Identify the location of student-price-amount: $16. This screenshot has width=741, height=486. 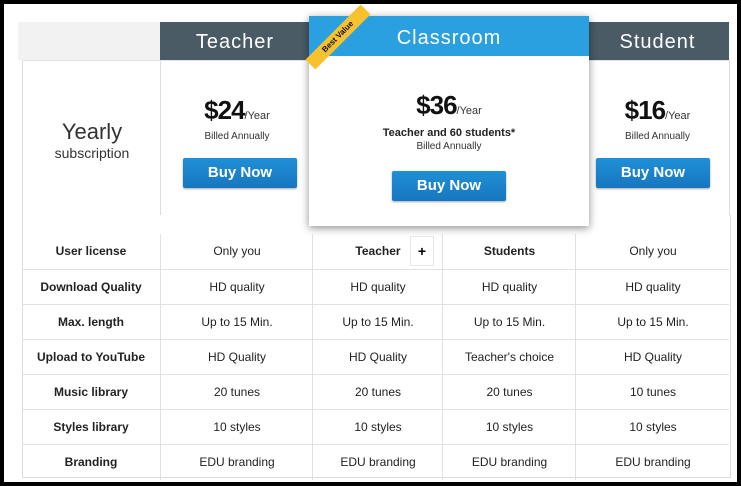
(645, 110).